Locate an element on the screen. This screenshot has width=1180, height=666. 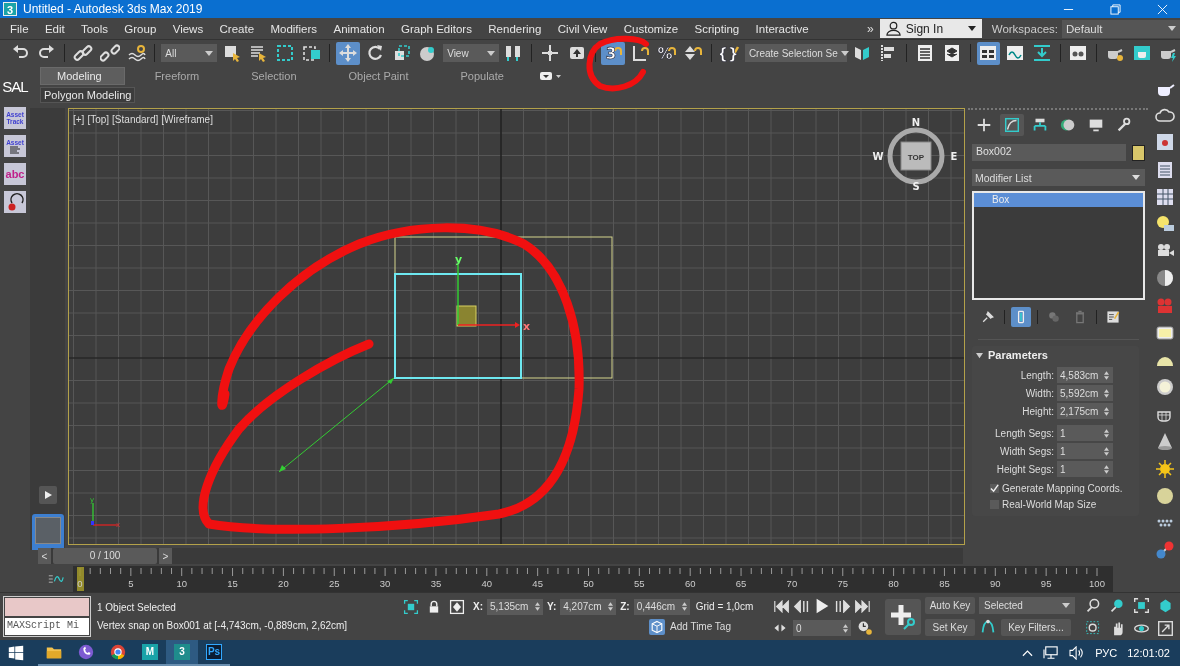
workspace-dropdown: Default is located at coordinates (1121, 28).